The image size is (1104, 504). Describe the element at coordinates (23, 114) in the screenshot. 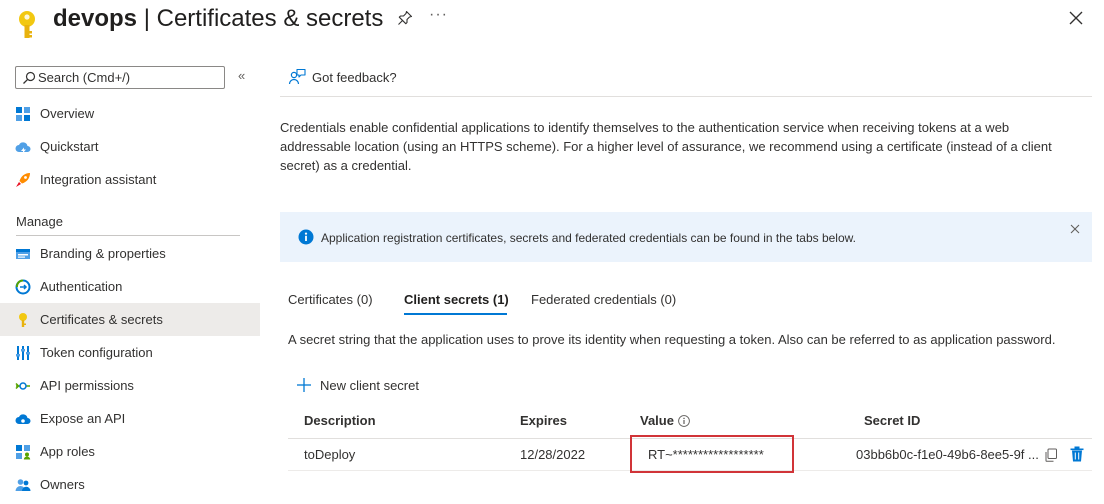

I see `overview-grid-icon` at that location.